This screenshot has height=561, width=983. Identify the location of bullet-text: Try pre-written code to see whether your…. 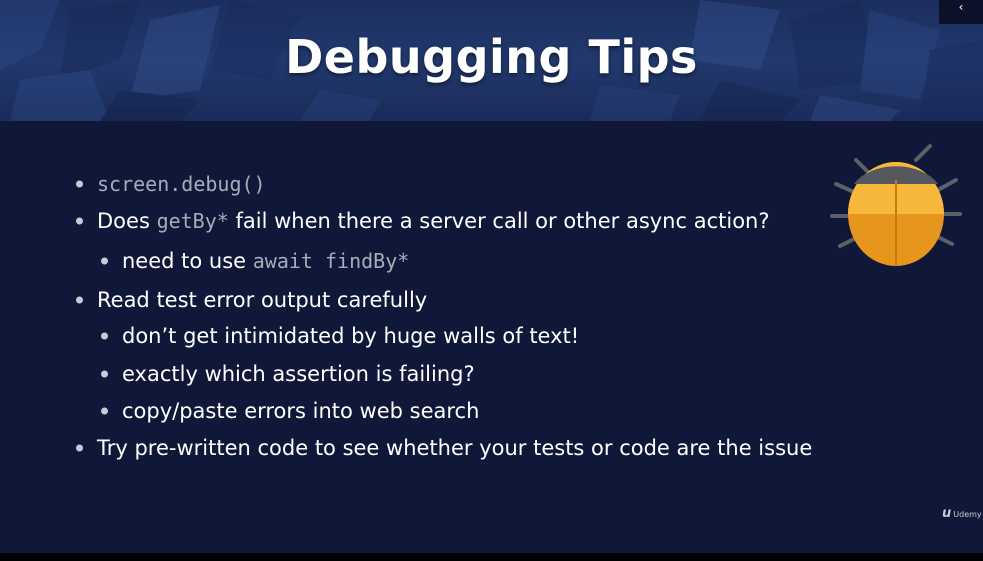
(455, 448).